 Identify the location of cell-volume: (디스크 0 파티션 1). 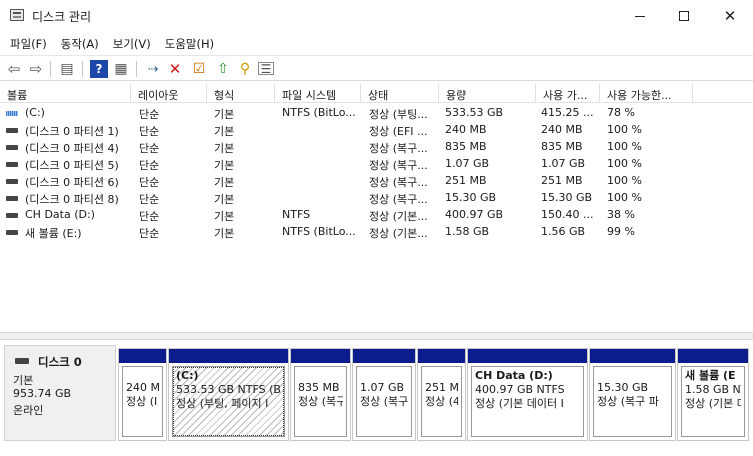
(72, 131).